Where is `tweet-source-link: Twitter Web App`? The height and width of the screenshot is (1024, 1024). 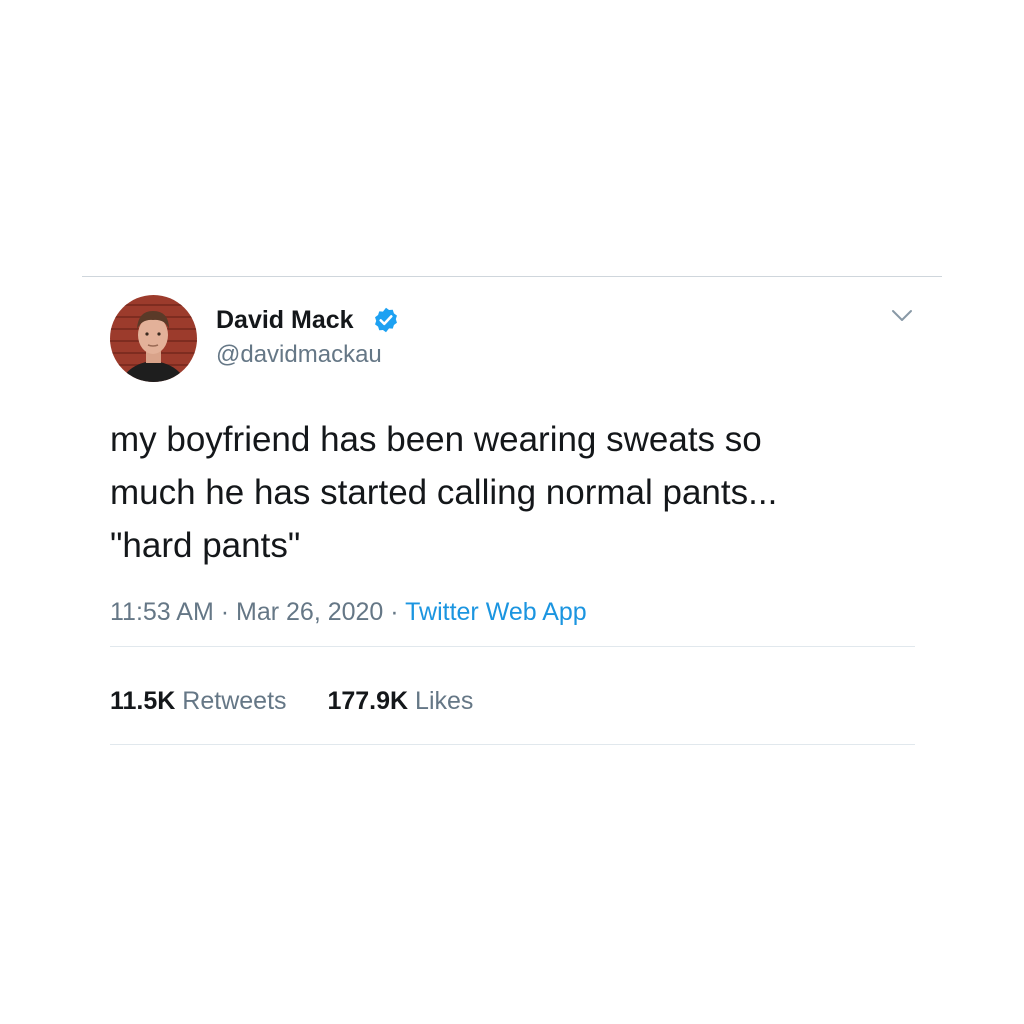
tweet-source-link: Twitter Web App is located at coordinates (496, 612).